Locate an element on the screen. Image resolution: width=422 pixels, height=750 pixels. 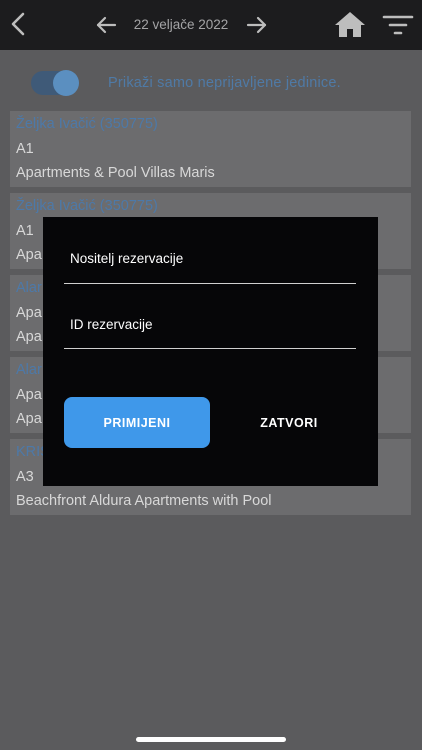
close-button: ZATVORI is located at coordinates (289, 422).